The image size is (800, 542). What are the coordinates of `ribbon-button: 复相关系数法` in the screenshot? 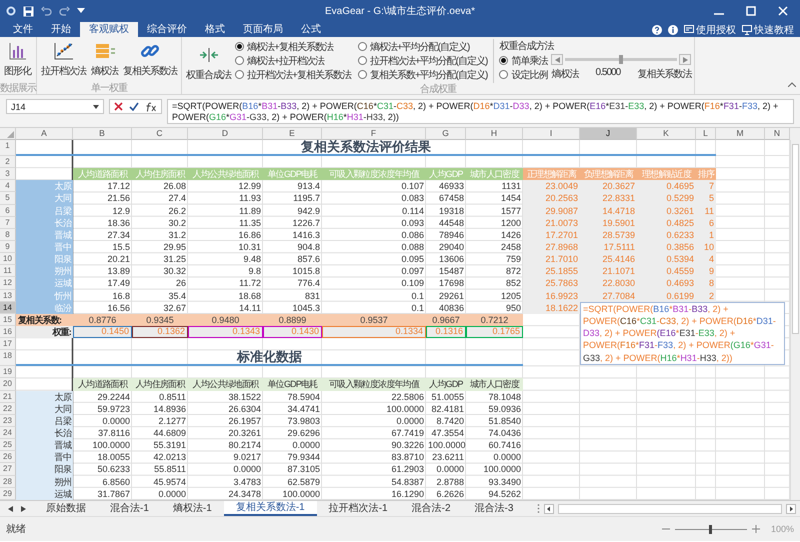 It's located at (150, 59).